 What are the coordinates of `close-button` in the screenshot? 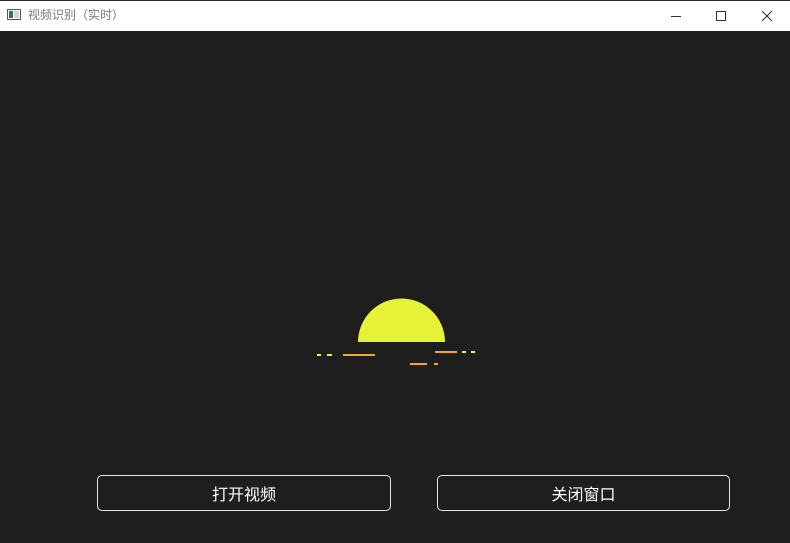 It's located at (767, 16).